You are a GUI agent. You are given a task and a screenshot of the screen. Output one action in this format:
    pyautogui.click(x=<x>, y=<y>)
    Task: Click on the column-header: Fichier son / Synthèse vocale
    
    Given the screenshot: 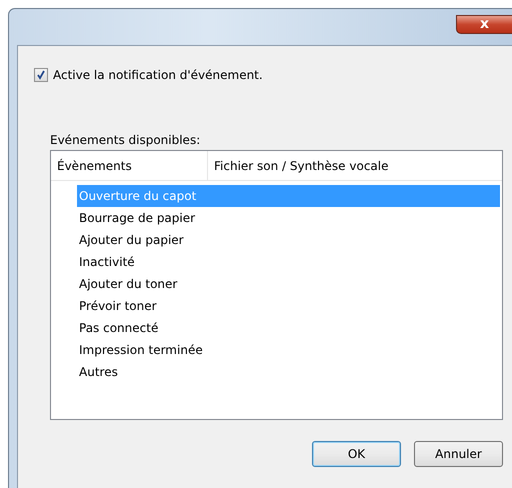 What is the action you would take?
    pyautogui.click(x=355, y=165)
    